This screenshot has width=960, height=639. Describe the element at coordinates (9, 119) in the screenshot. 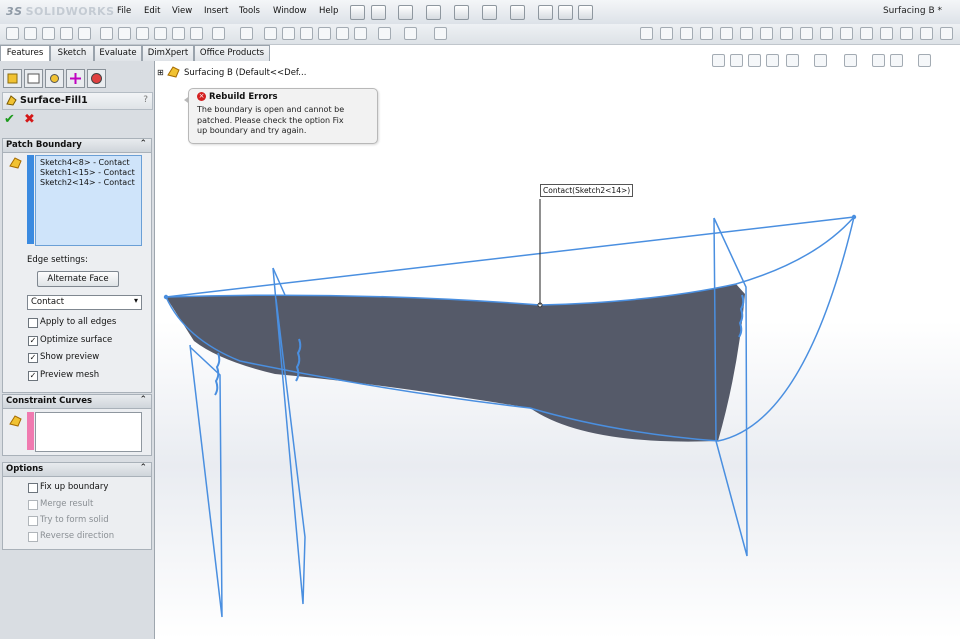

I see `ok-button: ✔` at that location.